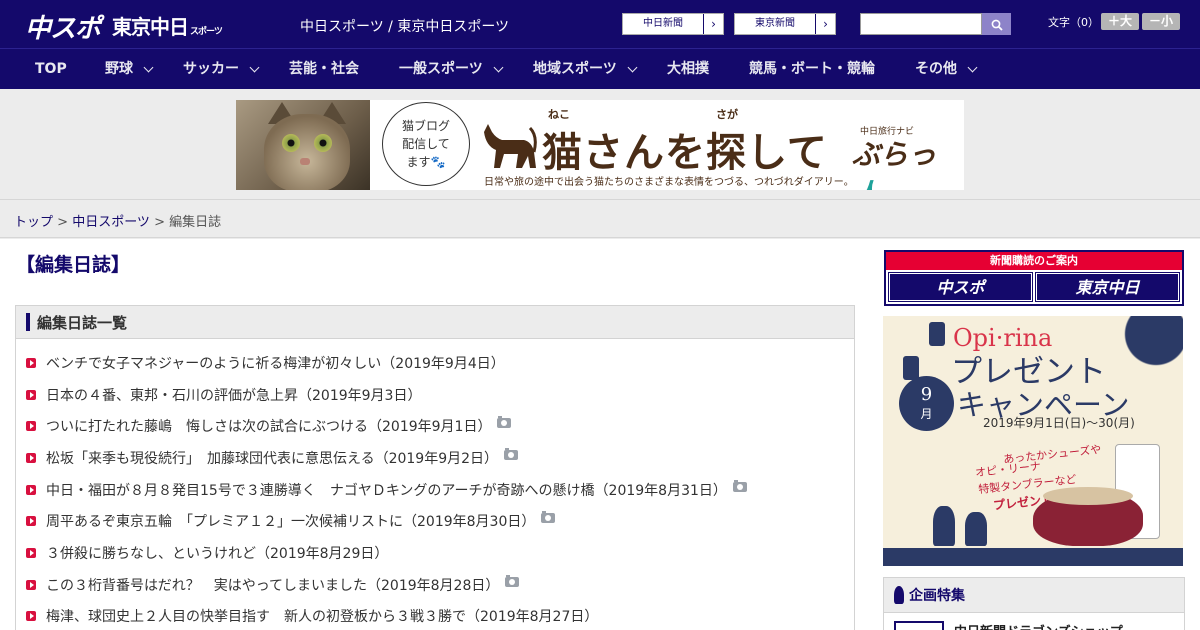 This screenshot has height=630, width=1200. I want to click on font-bigger-button: ＋大, so click(1120, 21).